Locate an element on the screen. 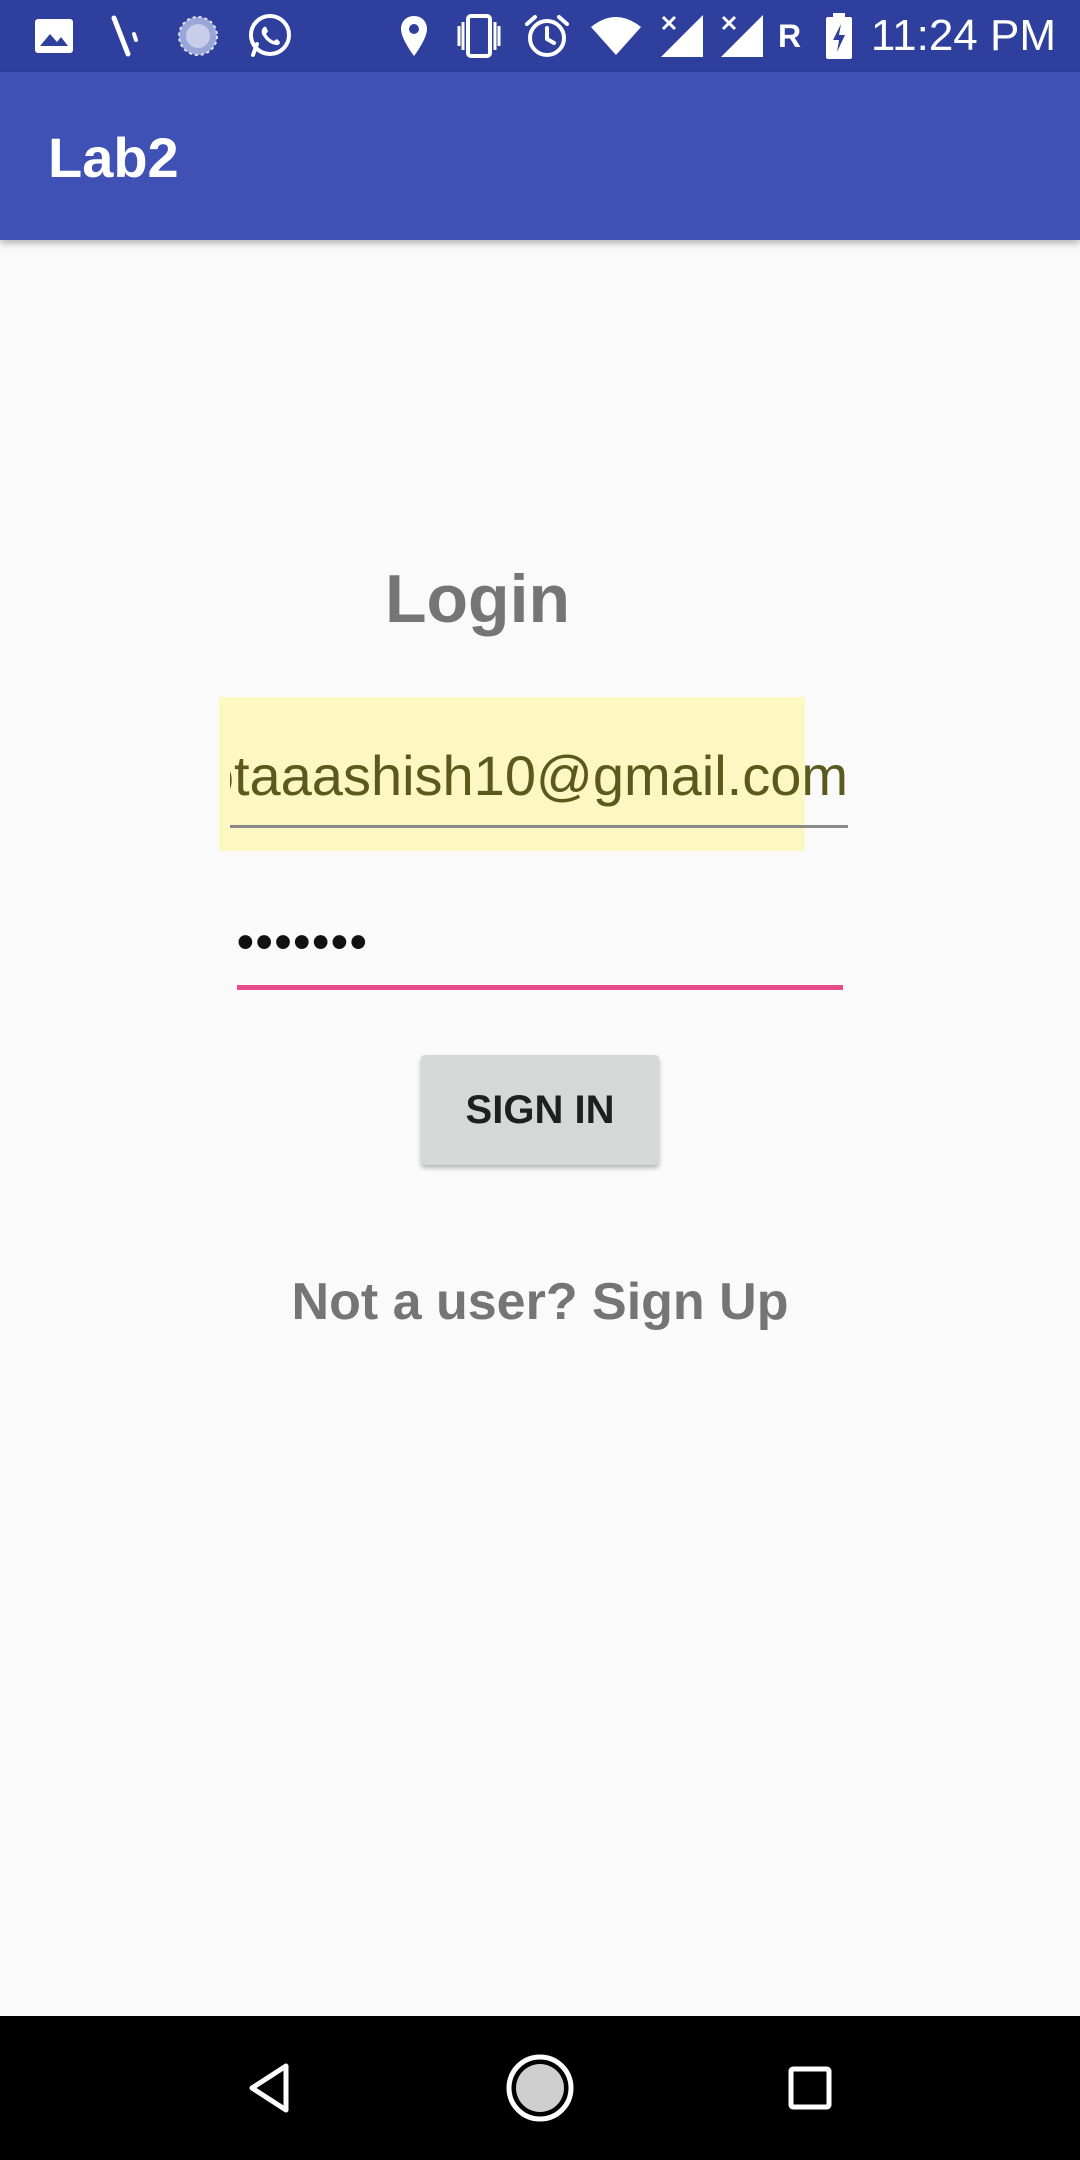  wifi-icon is located at coordinates (616, 36).